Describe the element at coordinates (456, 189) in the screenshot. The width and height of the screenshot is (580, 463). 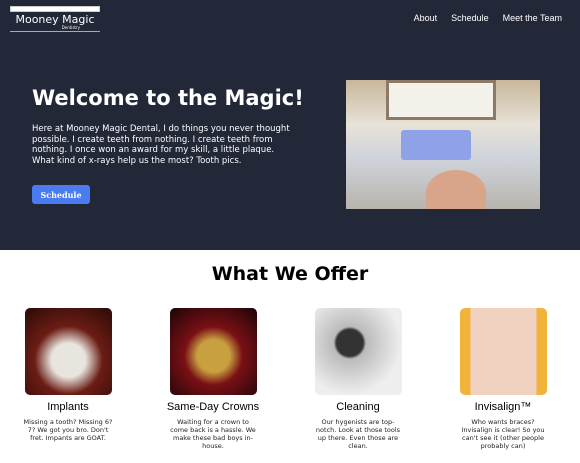
I see `hand-shape` at that location.